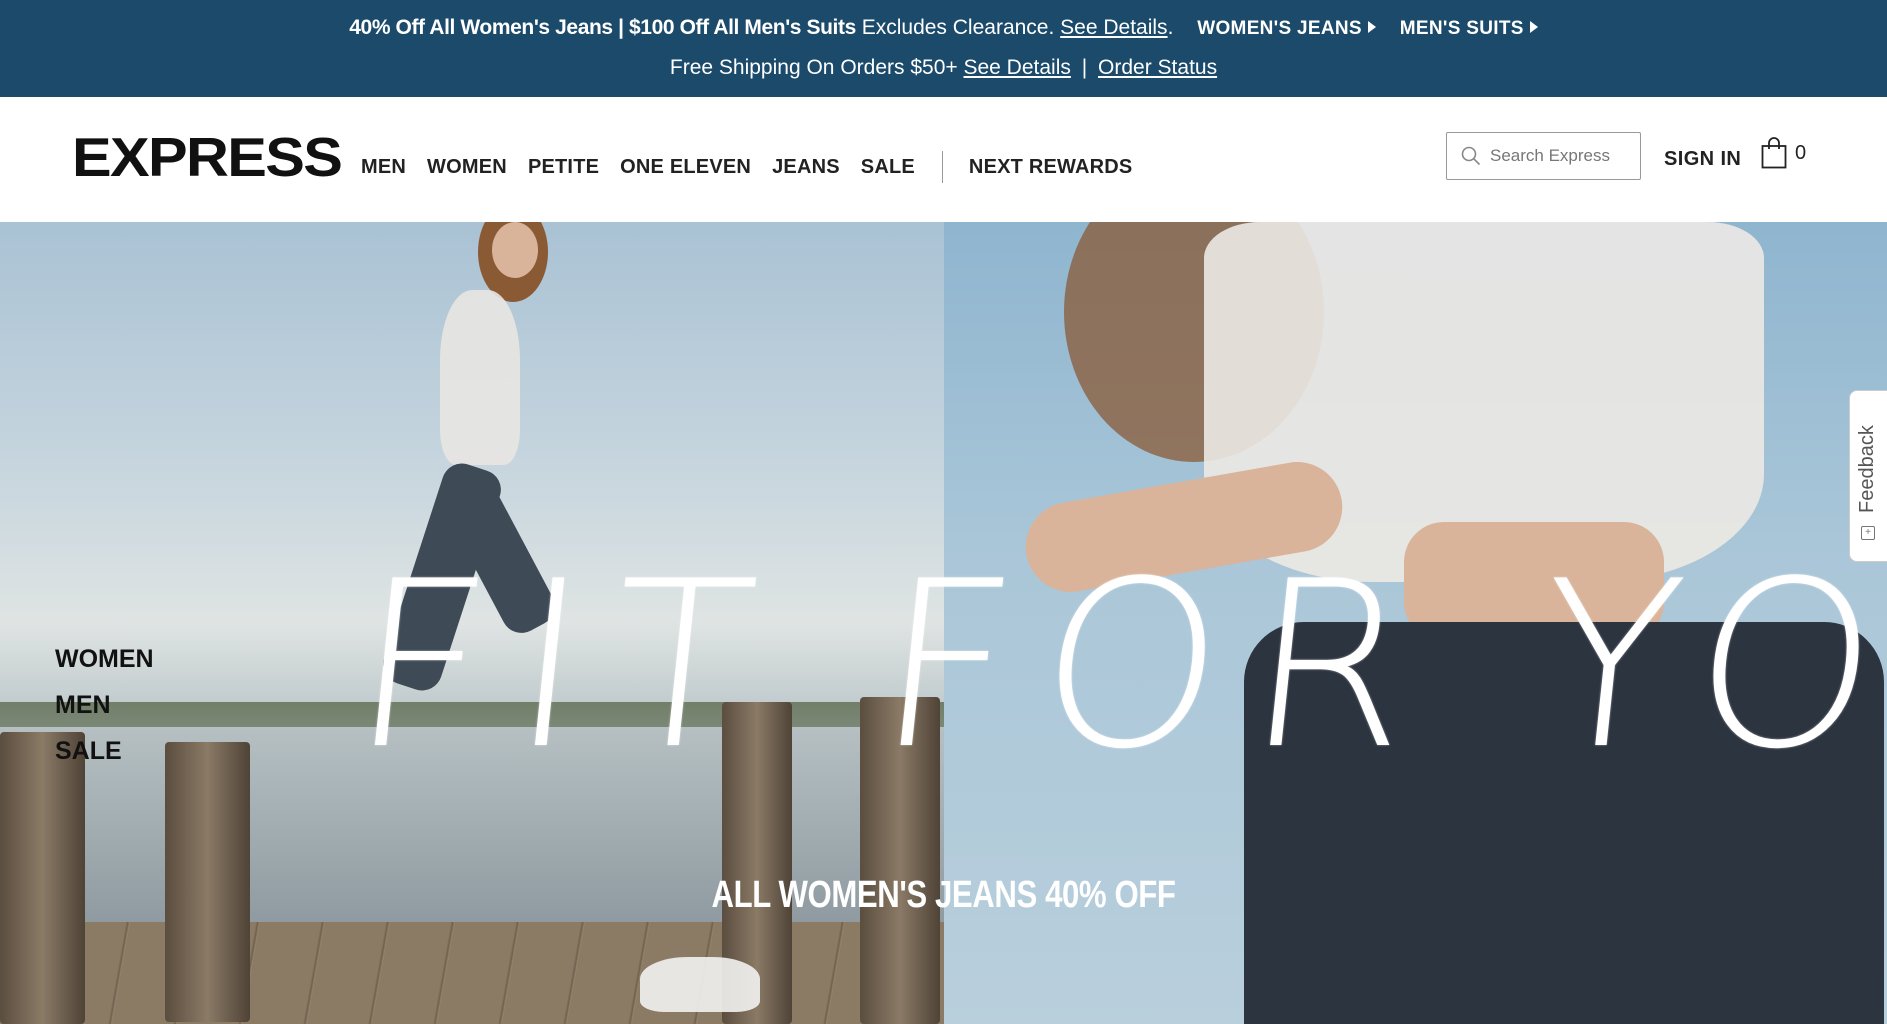 The height and width of the screenshot is (1024, 1887). I want to click on nav-one-eleven: ONE ELEVEN, so click(685, 167).